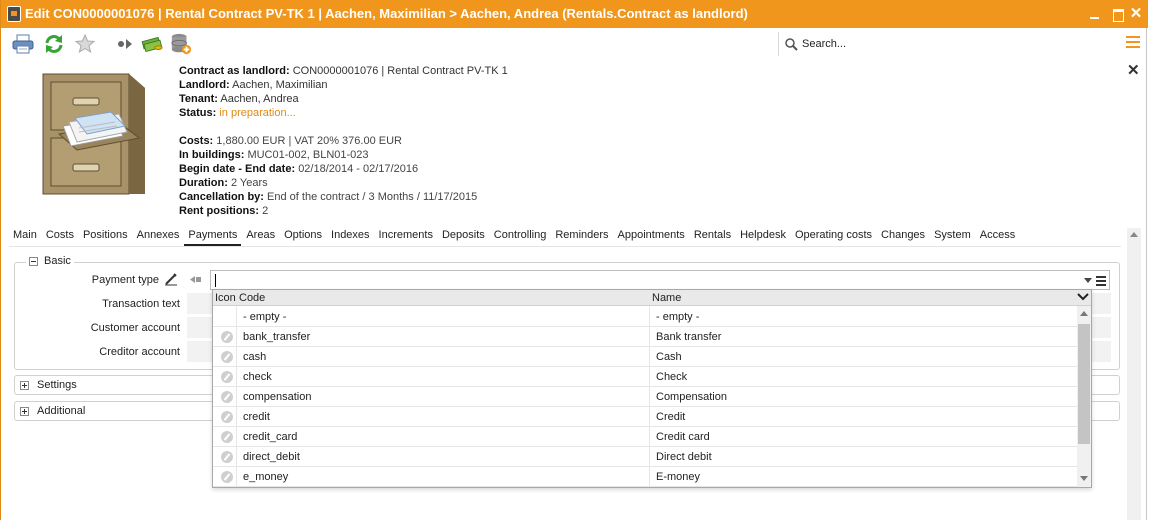 This screenshot has width=1155, height=520. Describe the element at coordinates (171, 279) in the screenshot. I see `edit-pencil-icon` at that location.